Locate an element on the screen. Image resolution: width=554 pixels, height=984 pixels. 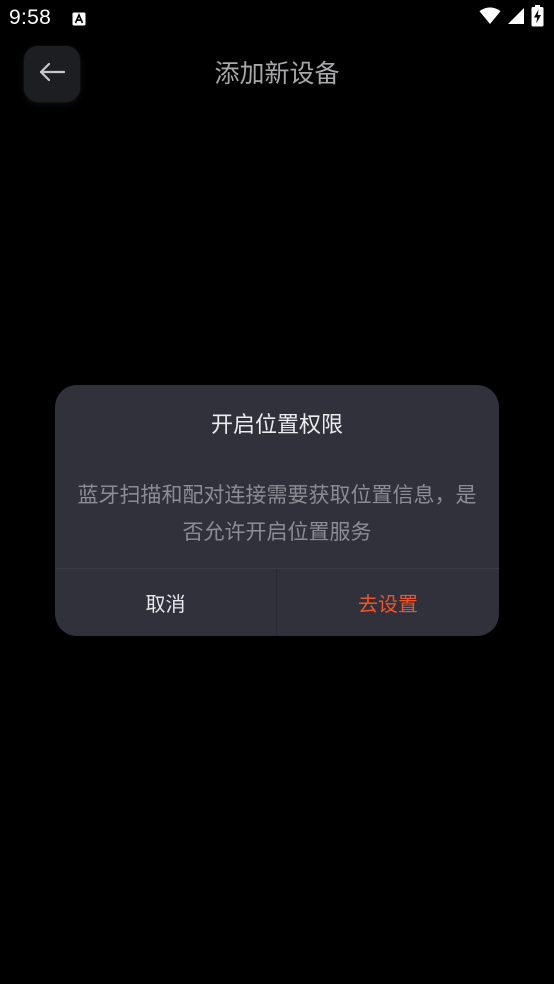
cancel-button: 取消 is located at coordinates (165, 602).